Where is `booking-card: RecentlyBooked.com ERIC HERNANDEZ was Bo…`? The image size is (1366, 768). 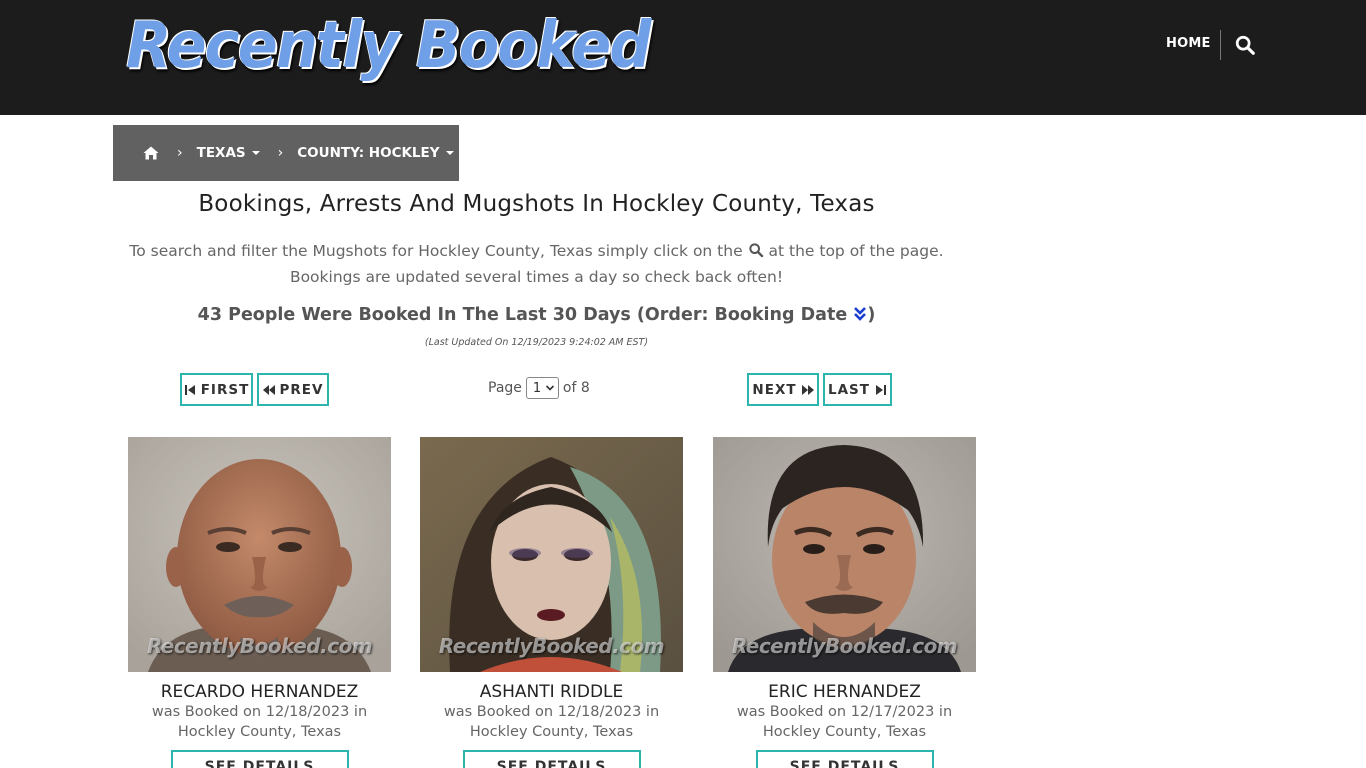 booking-card: RecentlyBooked.com ERIC HERNANDEZ was Bo… is located at coordinates (844, 602).